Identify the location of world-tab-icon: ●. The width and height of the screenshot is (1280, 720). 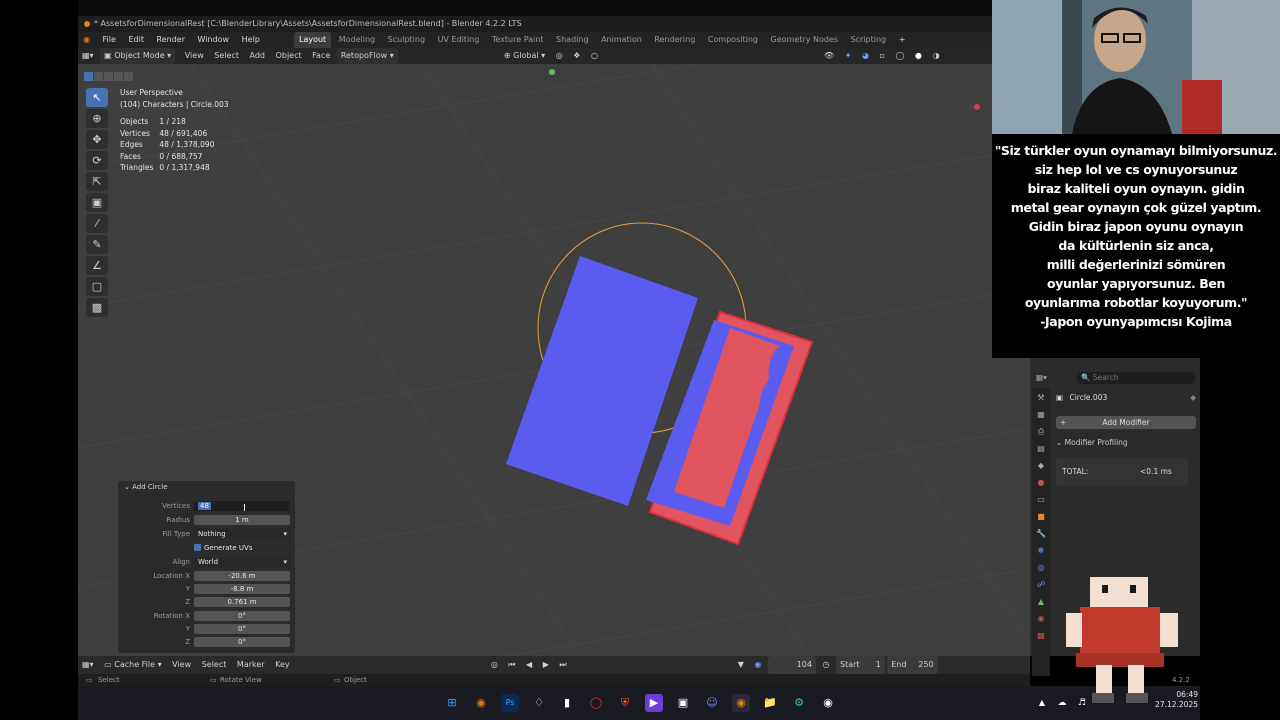
(1041, 483).